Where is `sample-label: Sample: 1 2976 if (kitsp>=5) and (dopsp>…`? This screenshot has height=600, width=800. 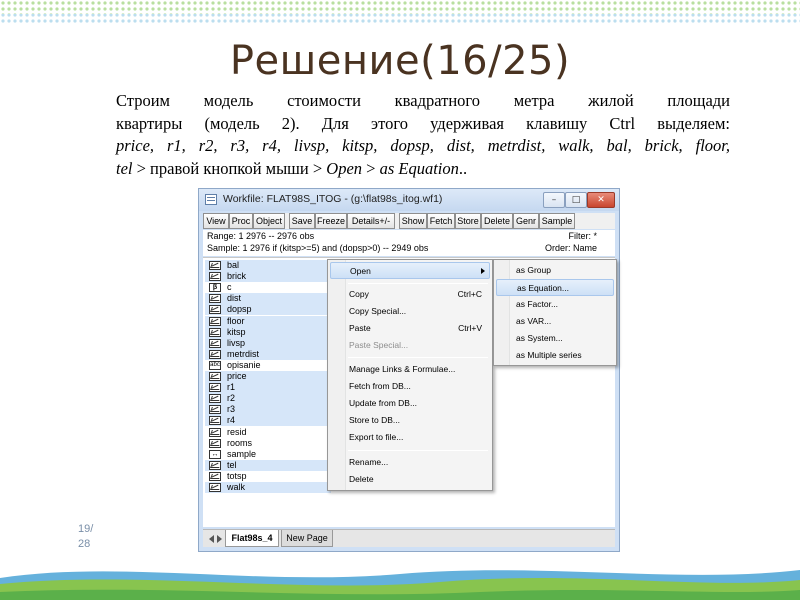 sample-label: Sample: 1 2976 if (kitsp>=5) and (dopsp>… is located at coordinates (317, 248).